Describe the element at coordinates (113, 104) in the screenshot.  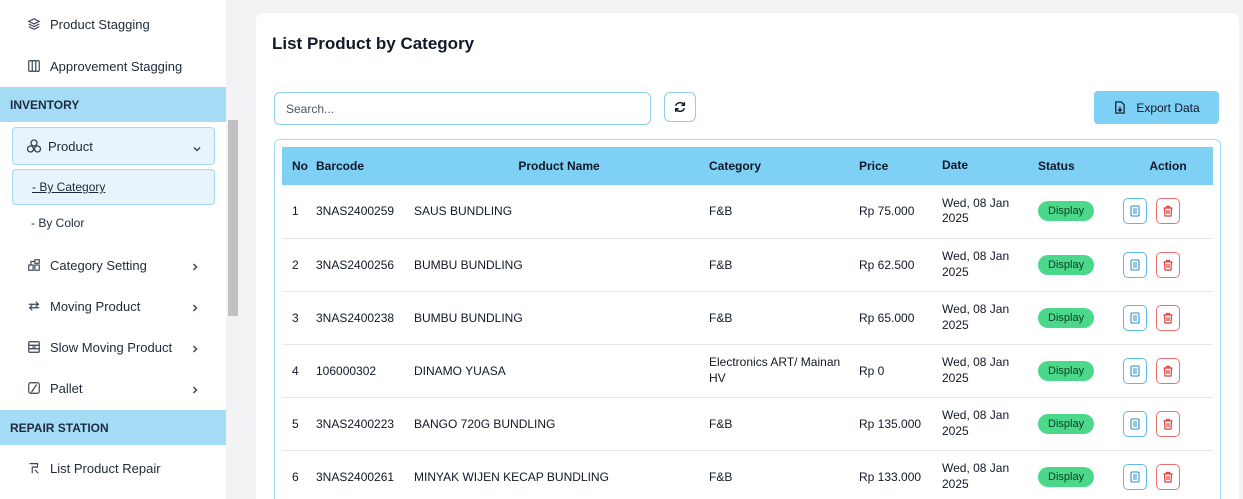
I see `section-inventory: INVENTORY` at that location.